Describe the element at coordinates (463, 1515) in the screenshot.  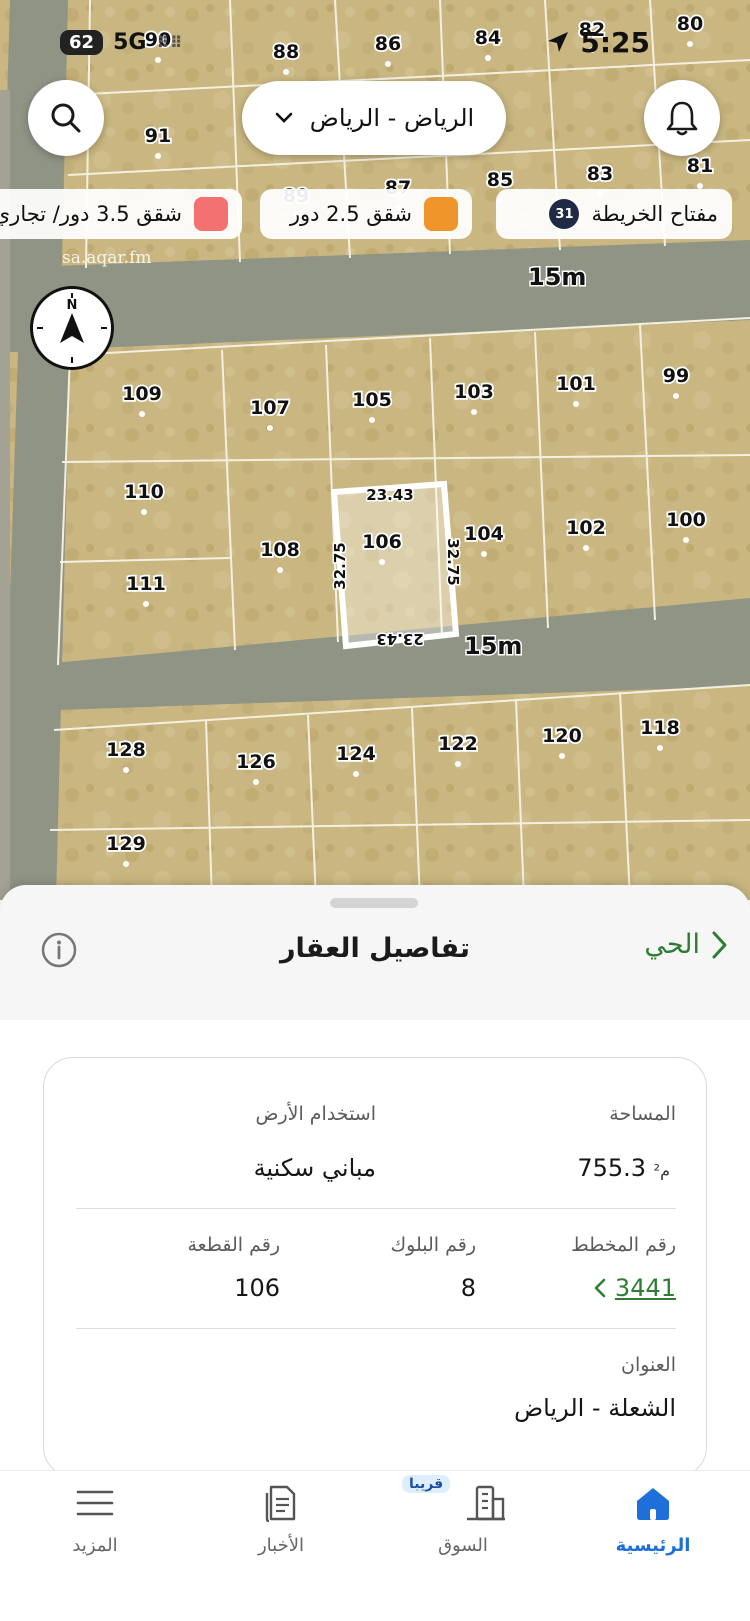
I see `tab-market: قريبا السوق` at that location.